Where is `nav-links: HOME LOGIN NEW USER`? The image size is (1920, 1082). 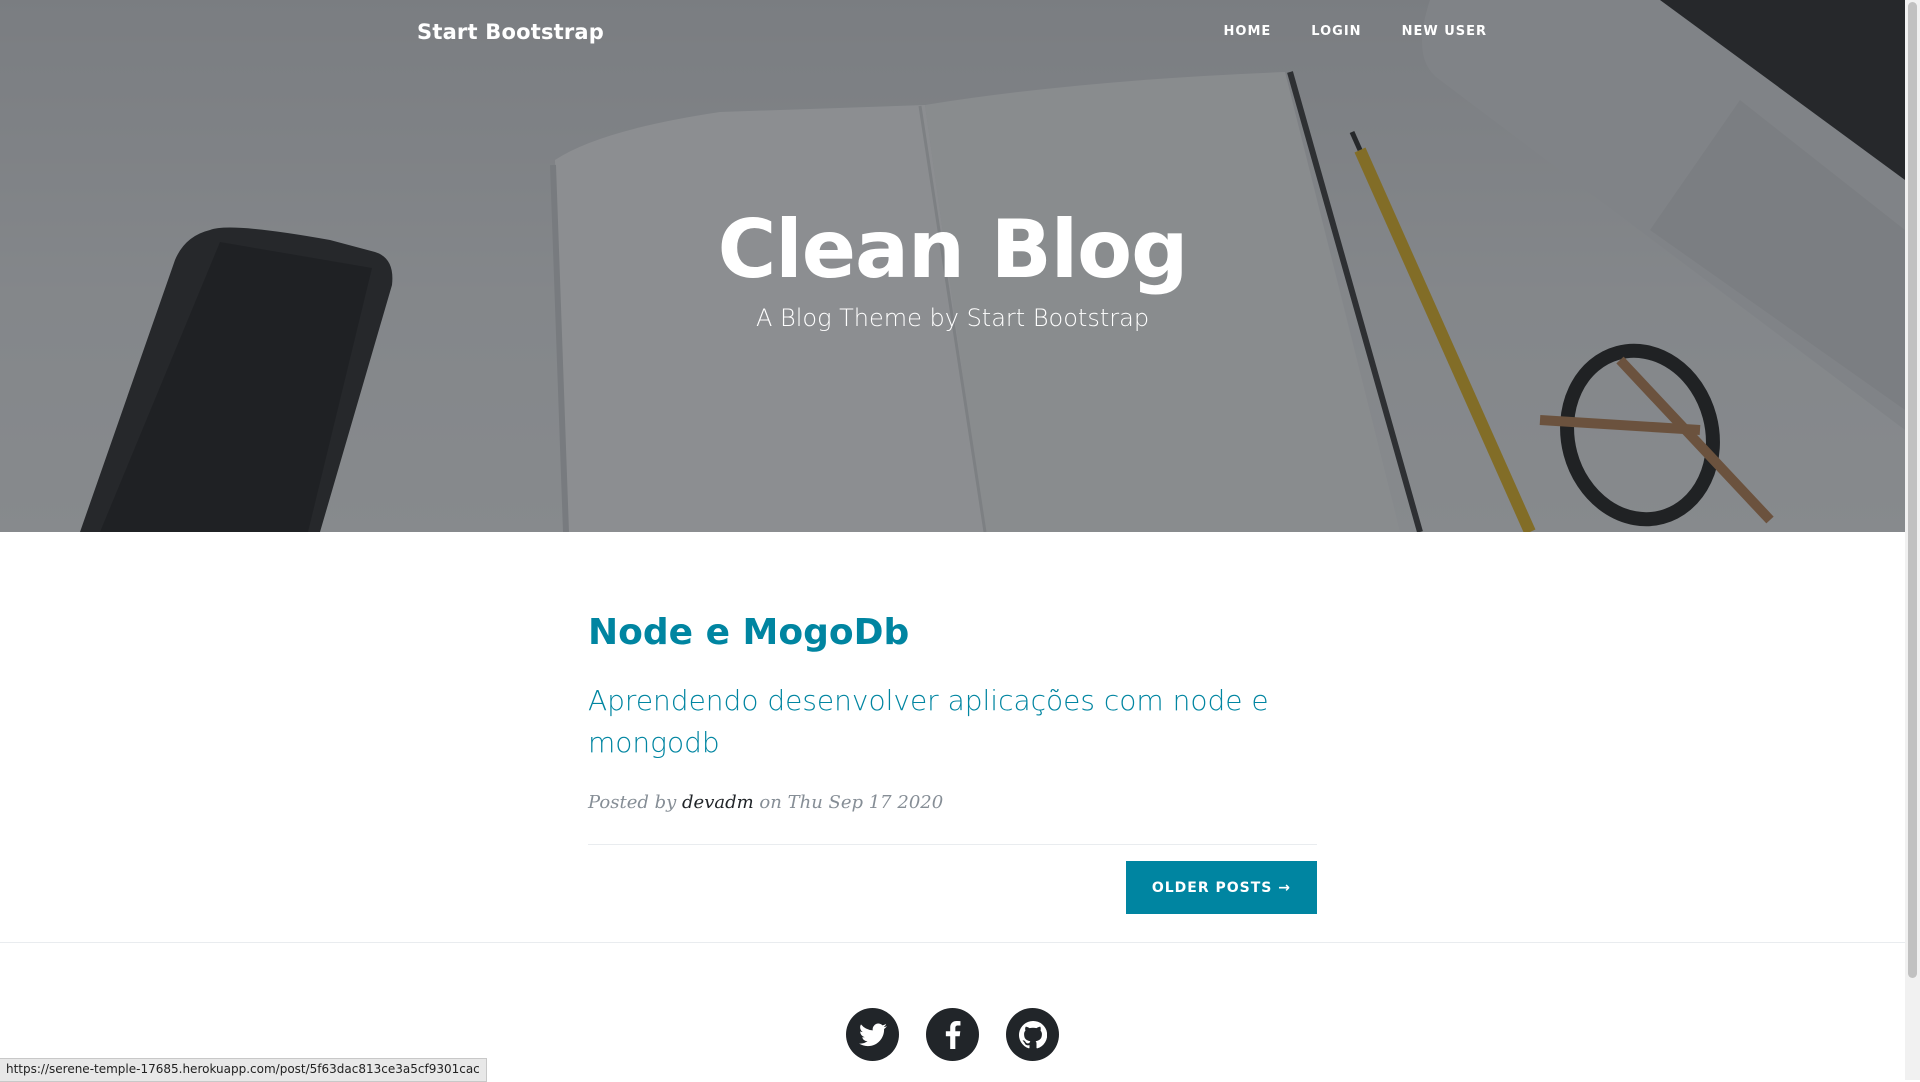 nav-links: HOME LOGIN NEW USER is located at coordinates (1355, 31).